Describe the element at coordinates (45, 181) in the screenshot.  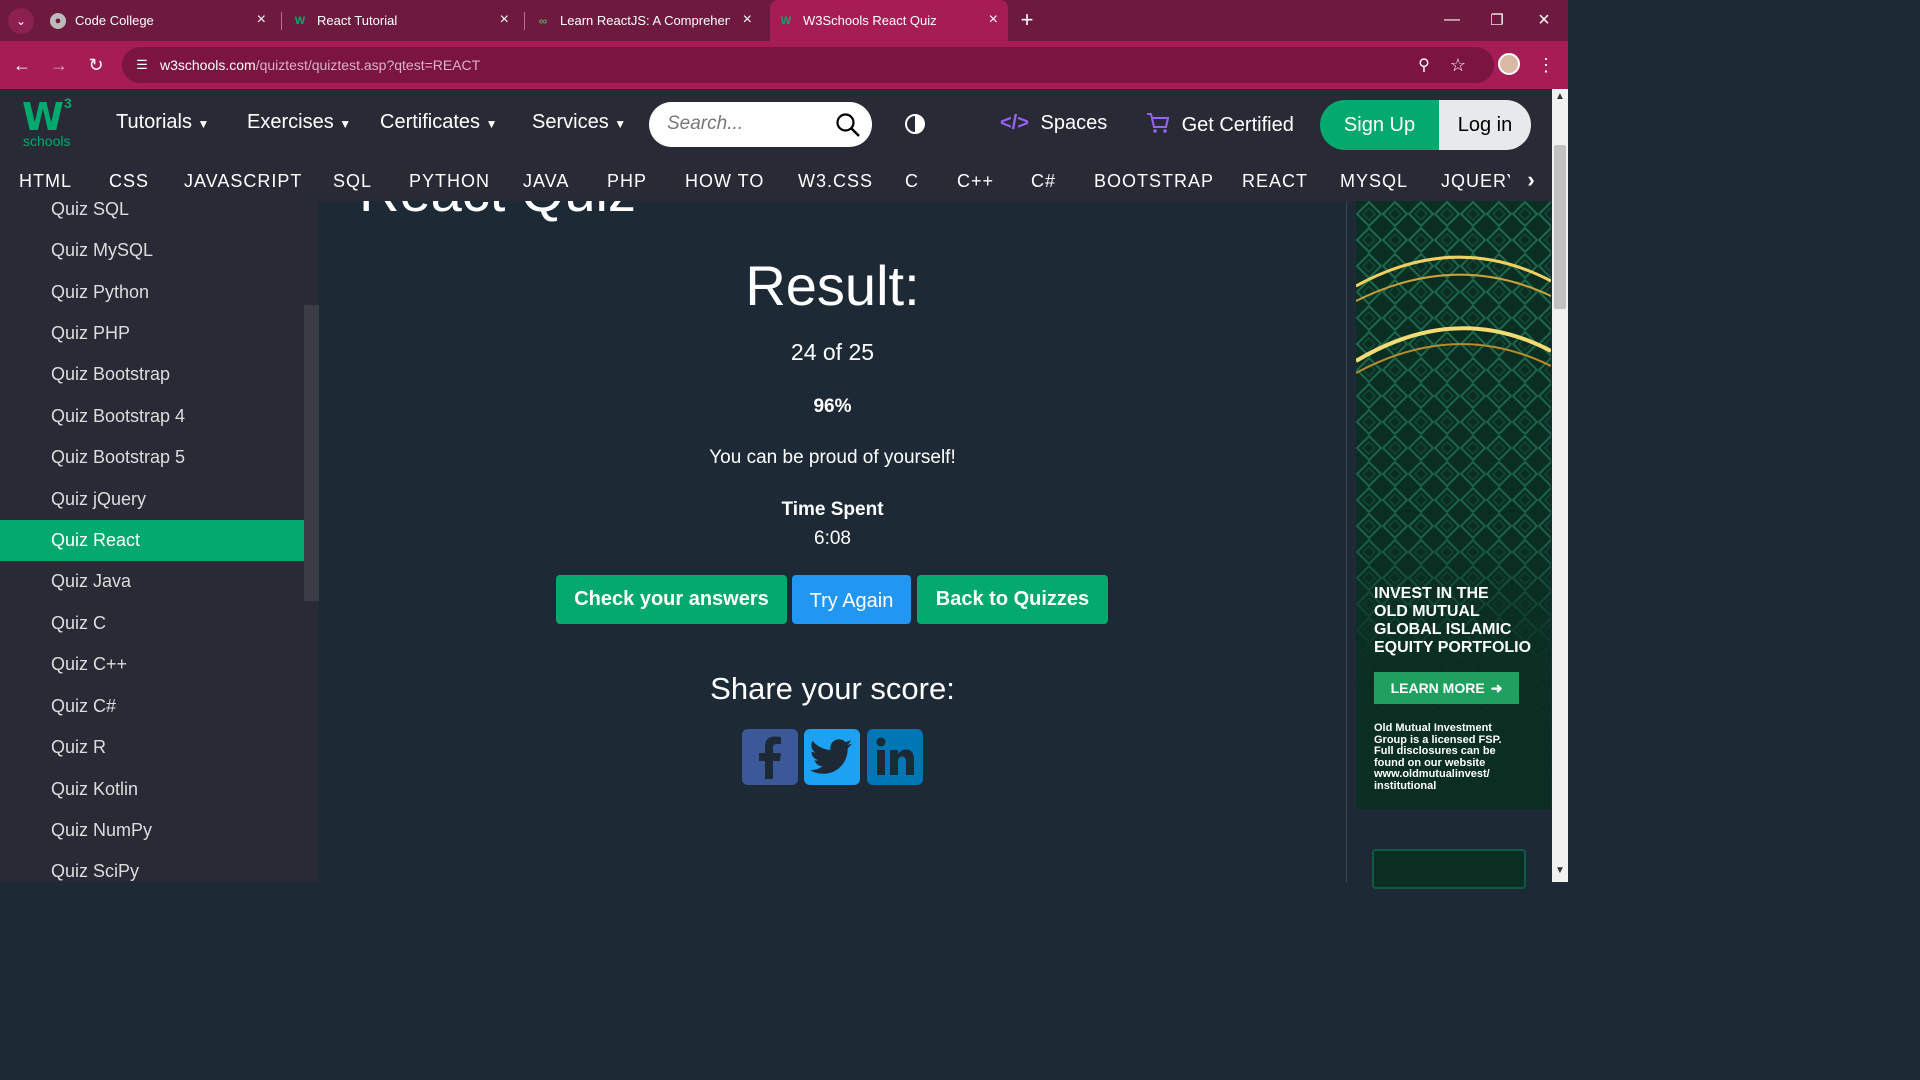
I see `topic-html: HTML` at that location.